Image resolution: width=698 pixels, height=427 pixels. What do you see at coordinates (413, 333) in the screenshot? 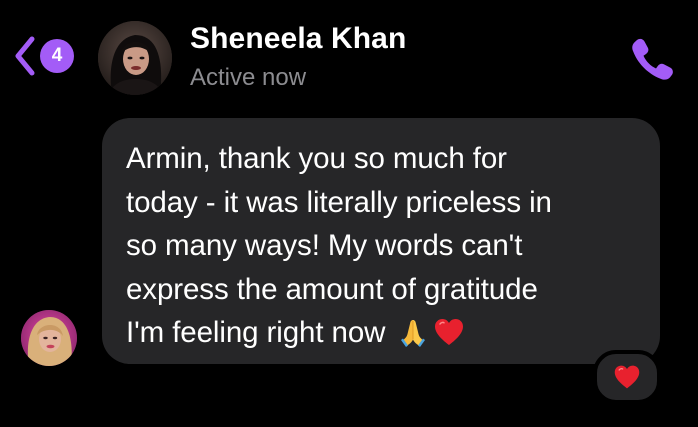
I see `folded-hands-emoji` at bounding box center [413, 333].